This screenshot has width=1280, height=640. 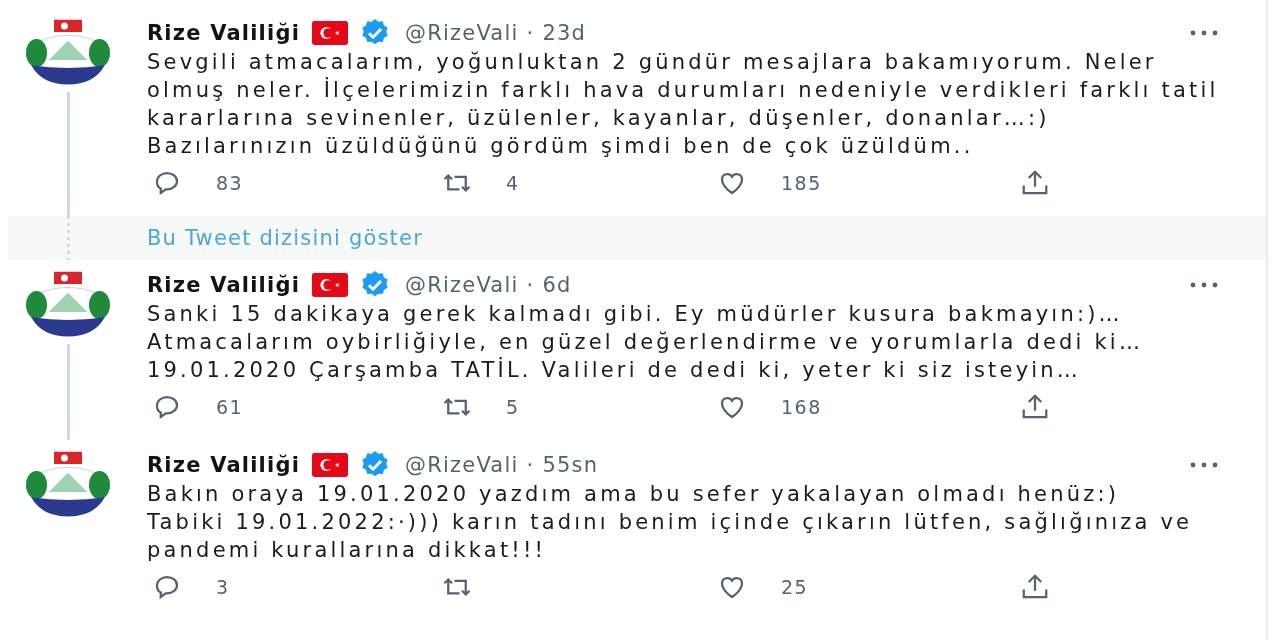 I want to click on timestamp: 55sn, so click(x=570, y=465).